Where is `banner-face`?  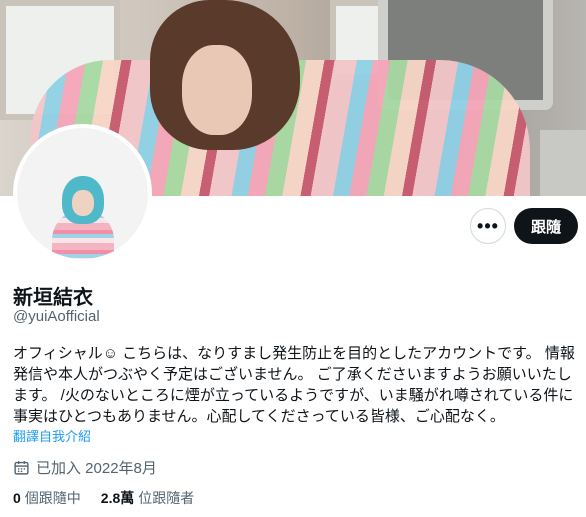 banner-face is located at coordinates (217, 90).